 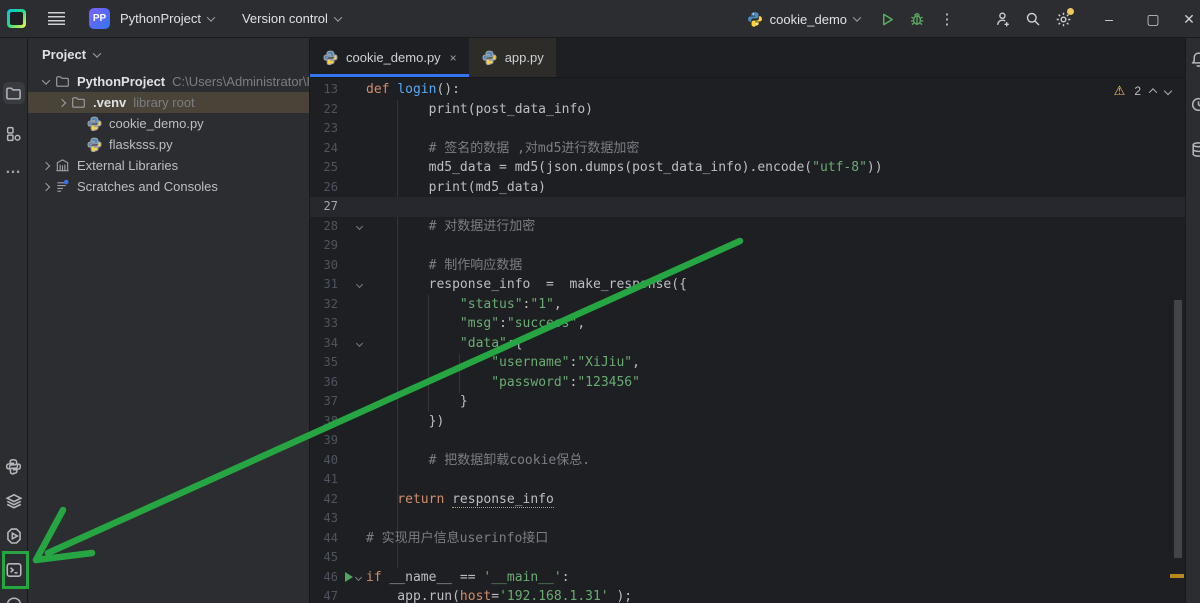 What do you see at coordinates (330, 264) in the screenshot?
I see `line-number: 30` at bounding box center [330, 264].